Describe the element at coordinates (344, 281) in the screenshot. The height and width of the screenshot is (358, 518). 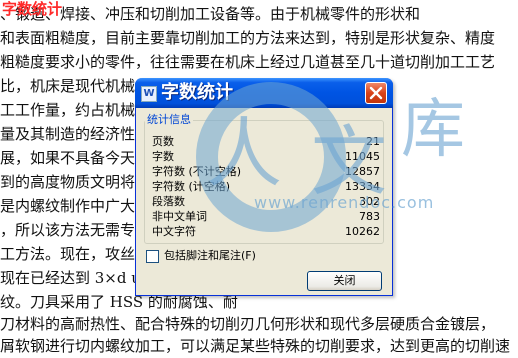
I see `close-button: 关闭` at that location.